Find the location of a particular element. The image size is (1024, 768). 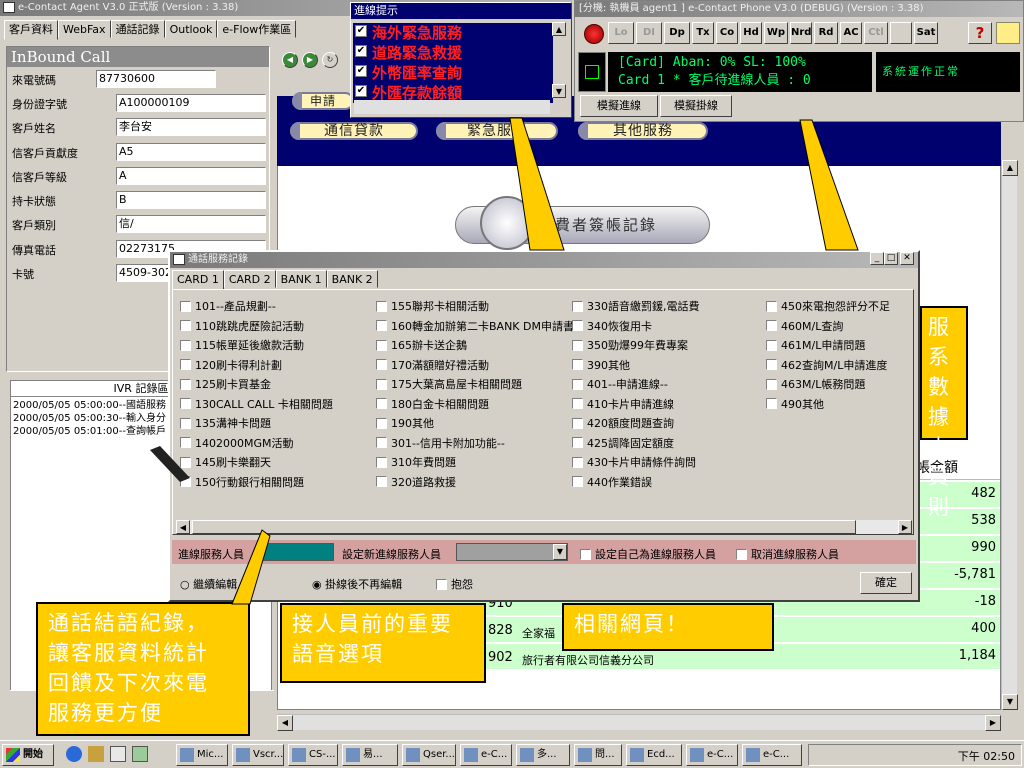

scroll-down-icon: ▼ is located at coordinates (1010, 702).